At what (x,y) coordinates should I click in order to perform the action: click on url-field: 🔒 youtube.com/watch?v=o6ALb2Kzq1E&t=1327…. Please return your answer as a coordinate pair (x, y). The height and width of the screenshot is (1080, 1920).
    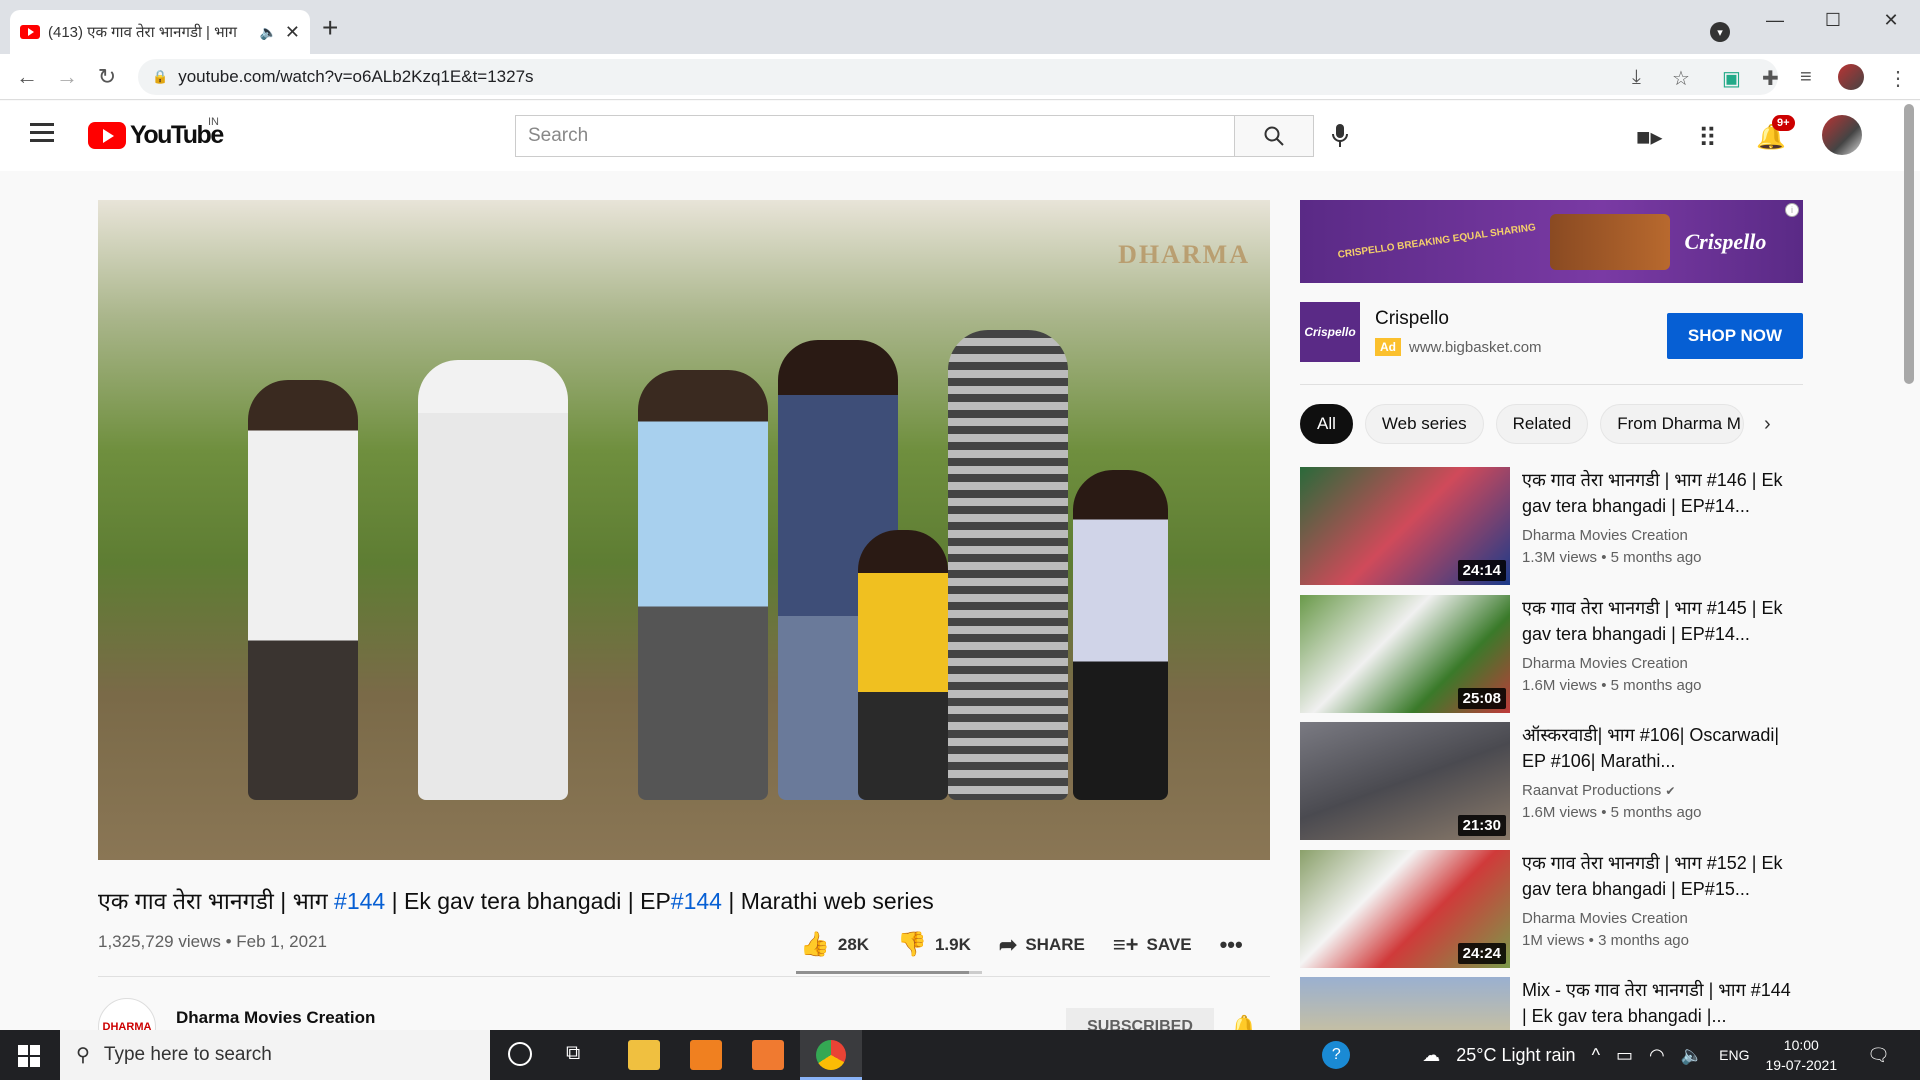
    Looking at the image, I should click on (958, 77).